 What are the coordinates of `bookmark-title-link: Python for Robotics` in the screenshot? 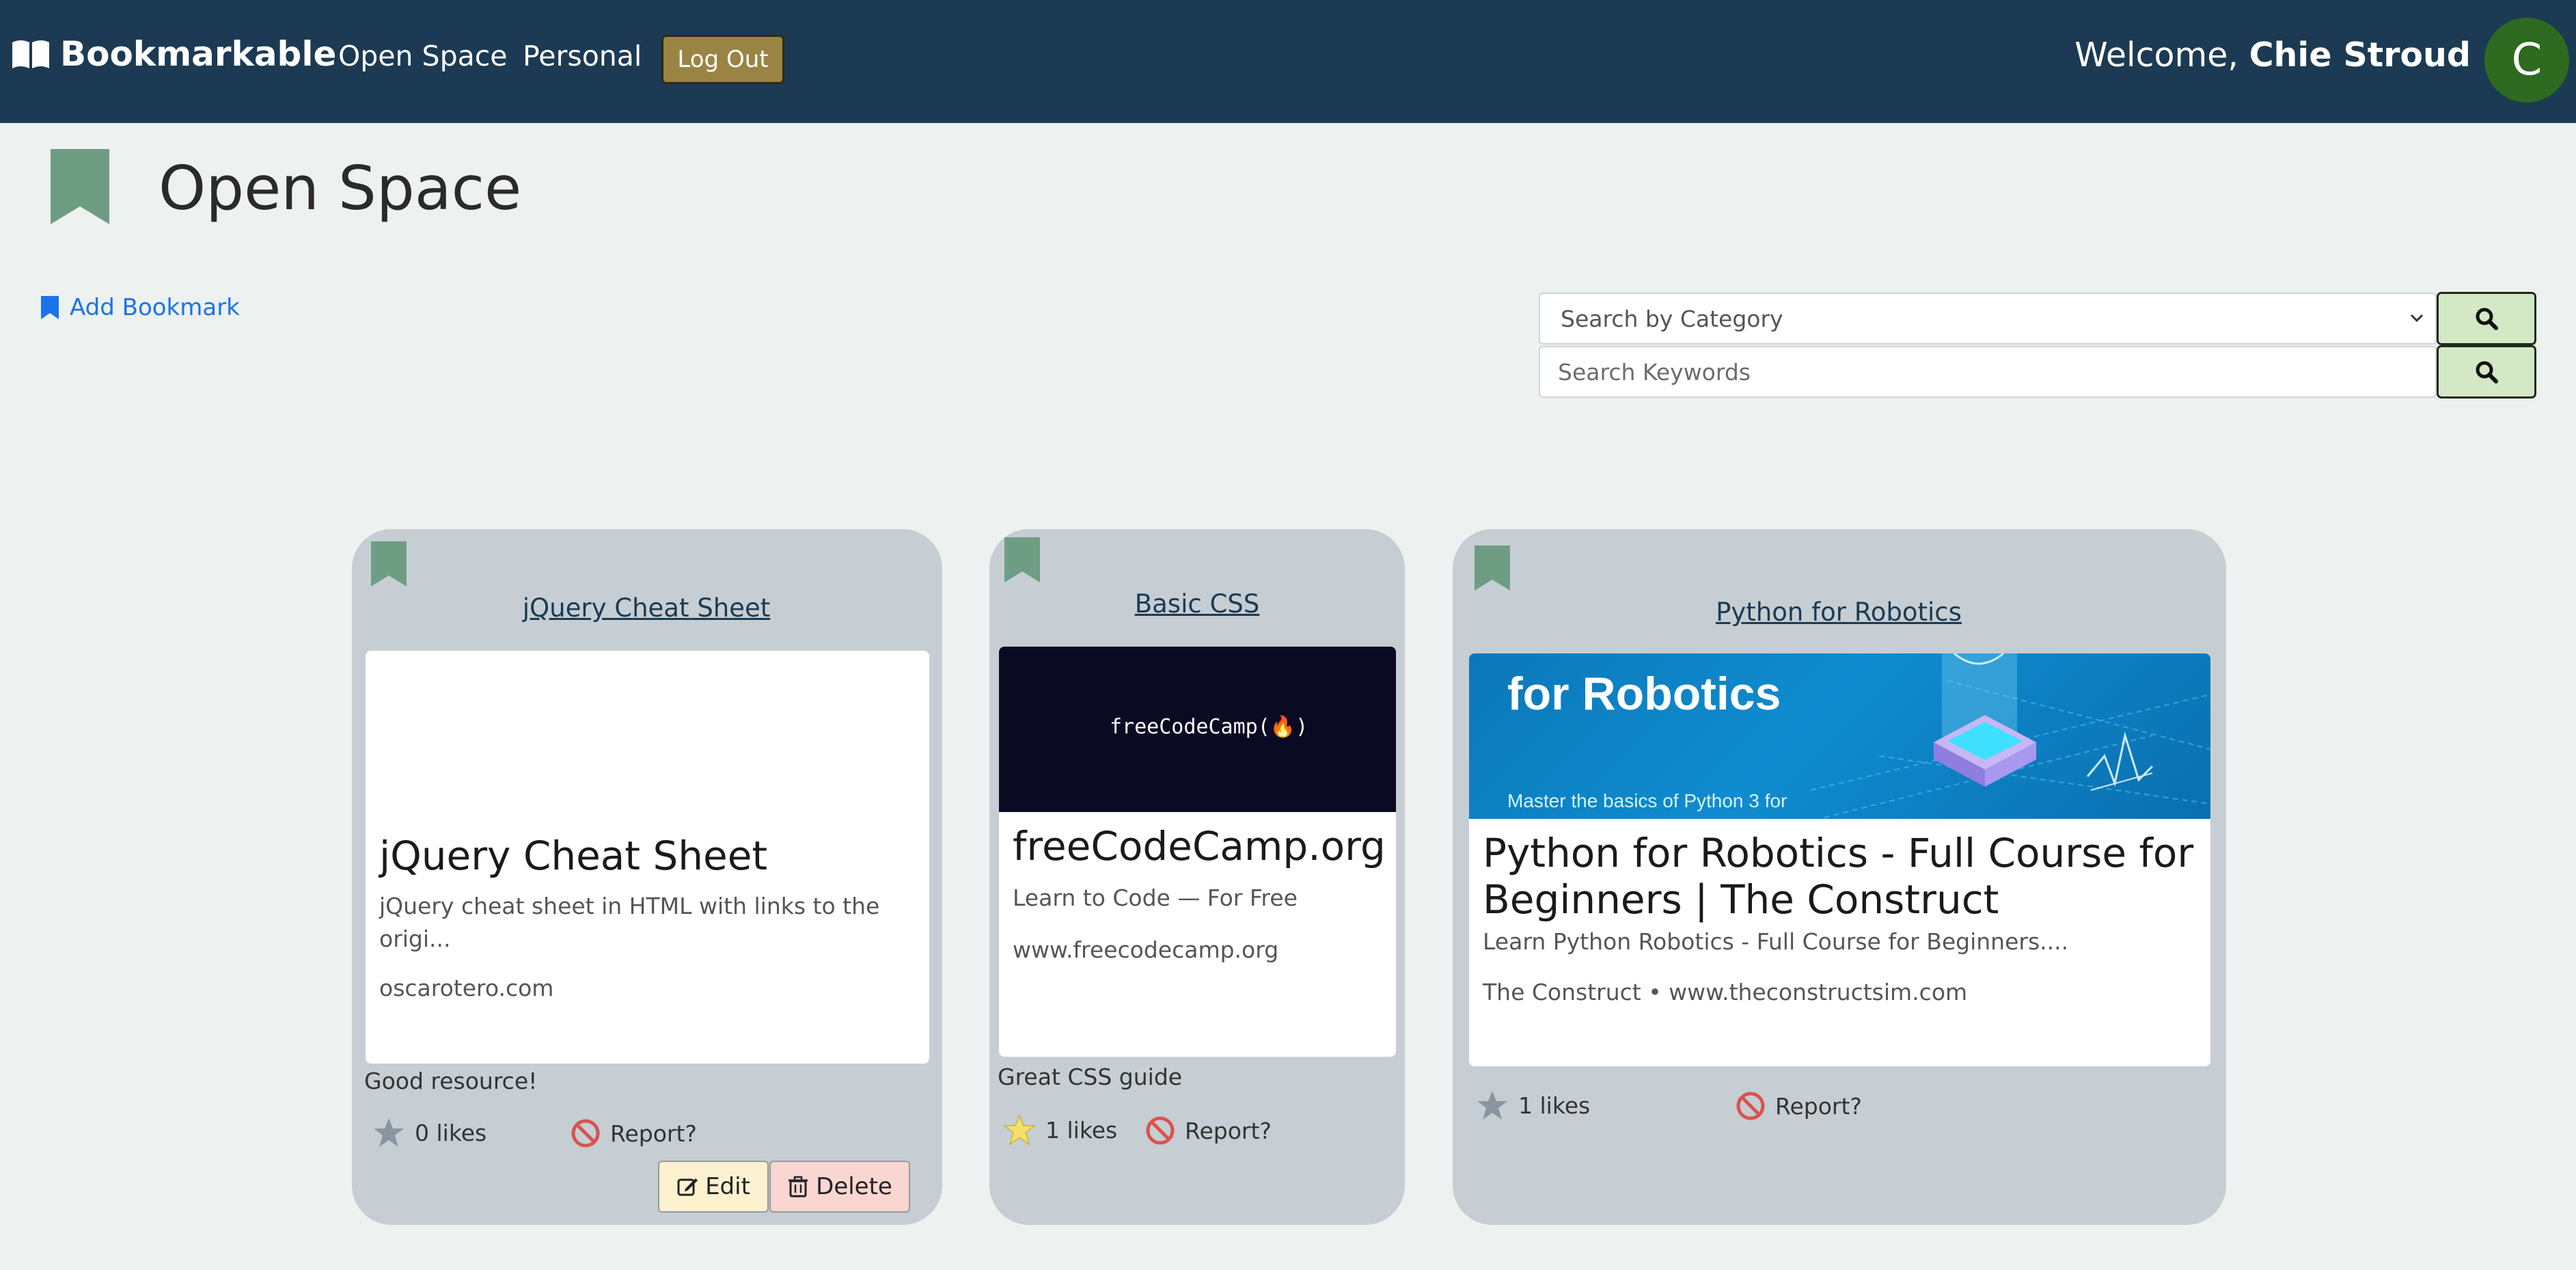 It's located at (1839, 612).